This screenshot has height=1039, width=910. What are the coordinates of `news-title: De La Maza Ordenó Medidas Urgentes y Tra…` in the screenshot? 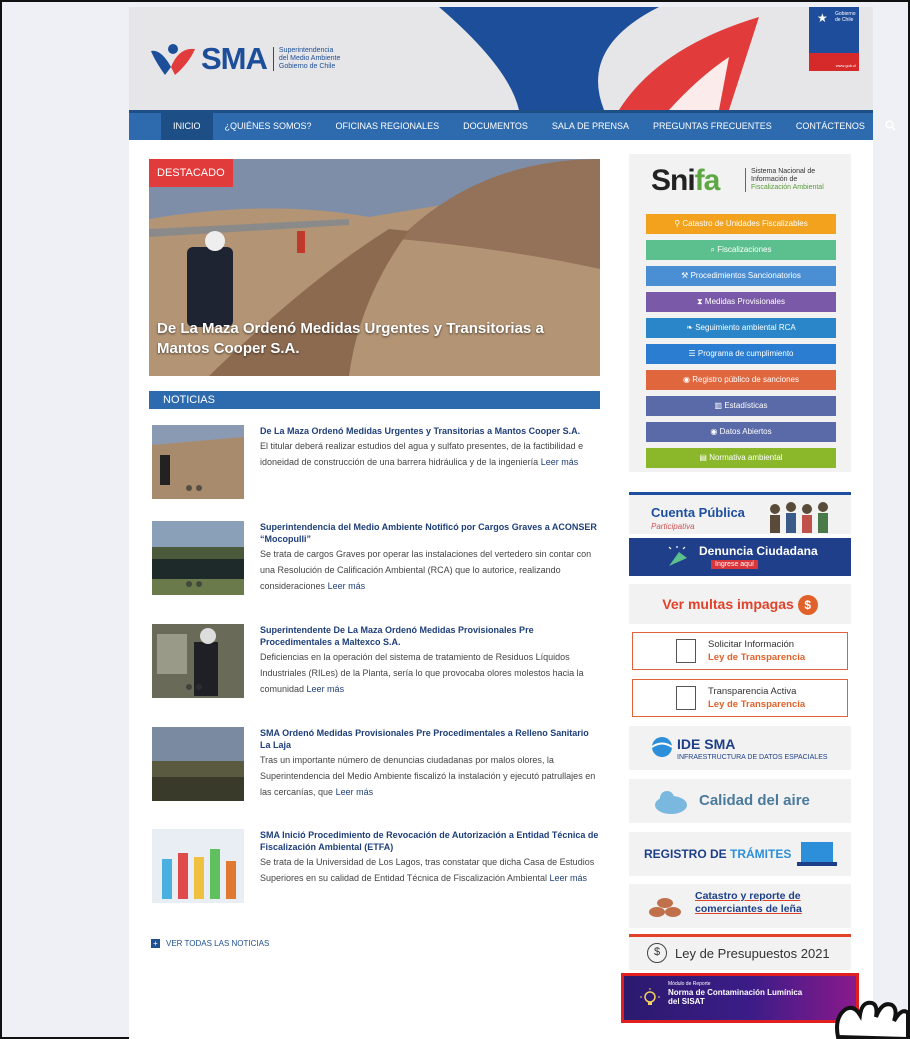 It's located at (430, 431).